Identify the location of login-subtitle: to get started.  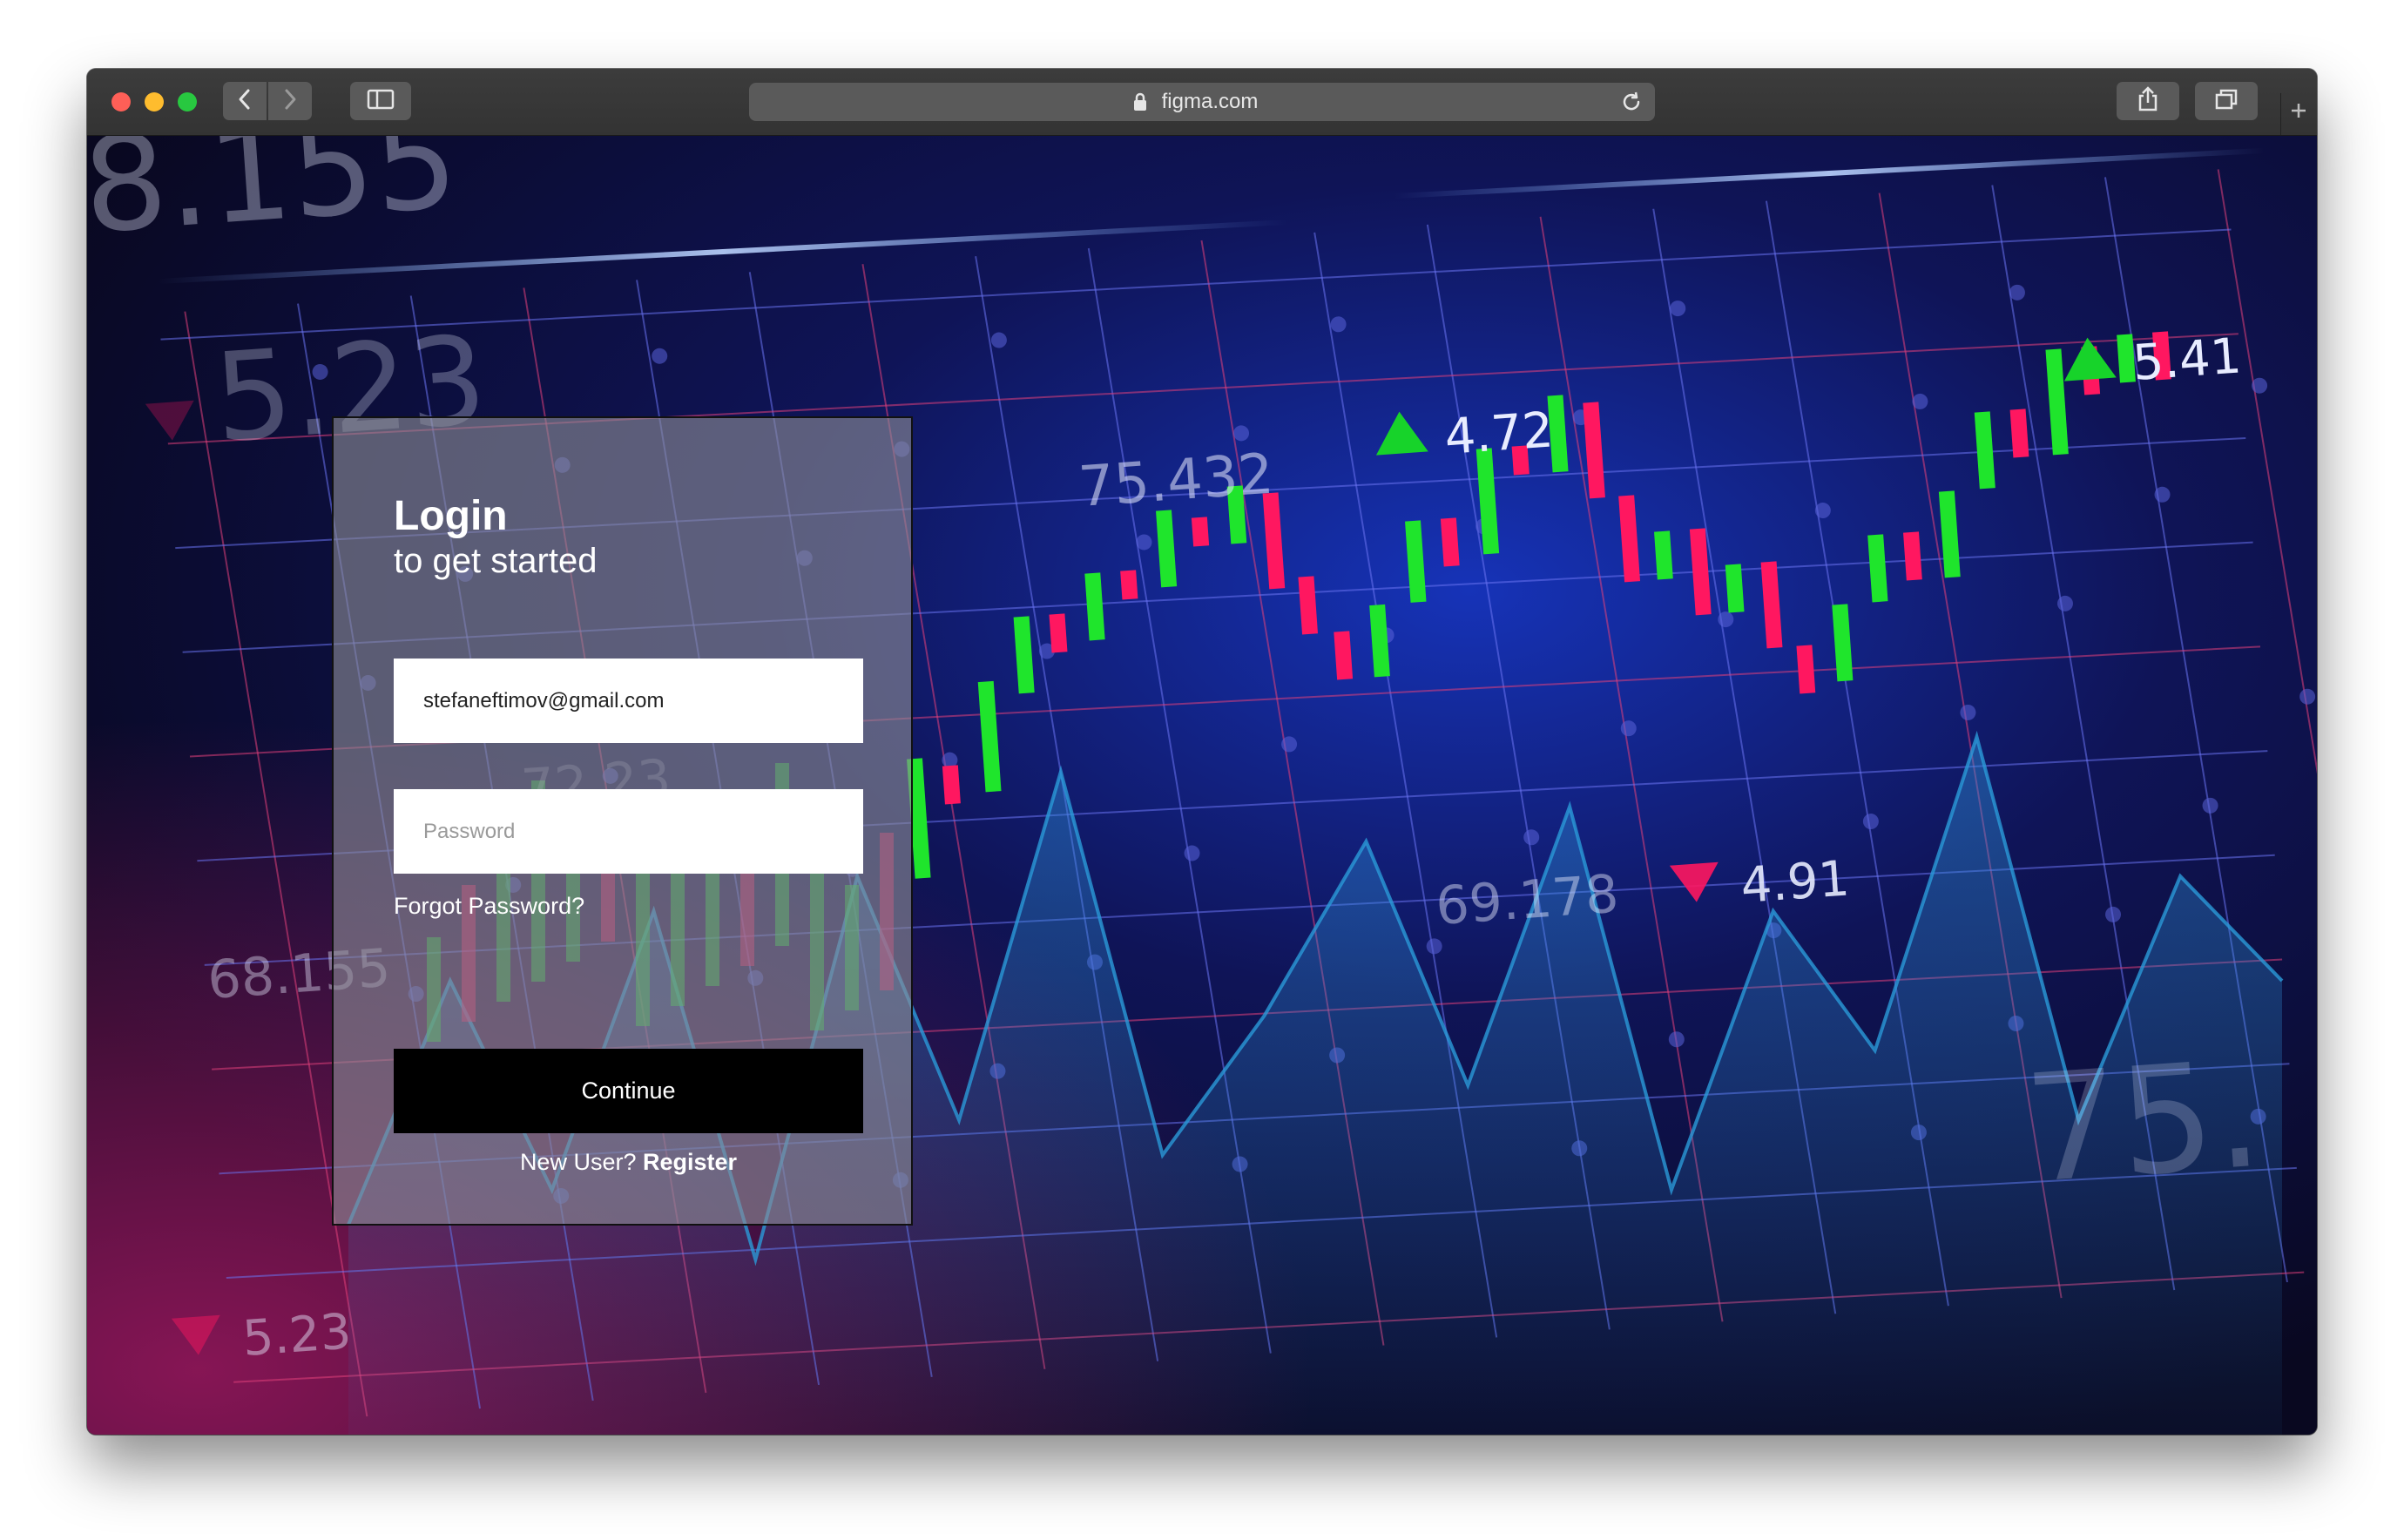
(496, 561).